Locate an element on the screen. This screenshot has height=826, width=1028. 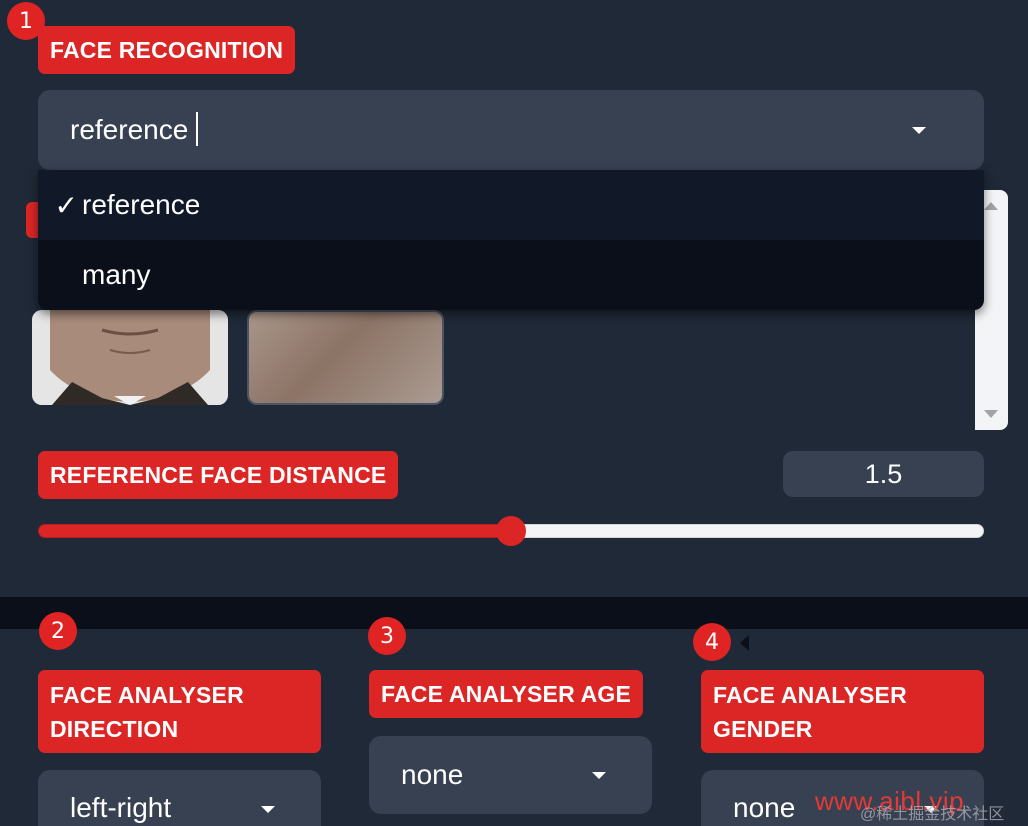
face-analyser-age-label: FACE ANALYSER AGE is located at coordinates (506, 694).